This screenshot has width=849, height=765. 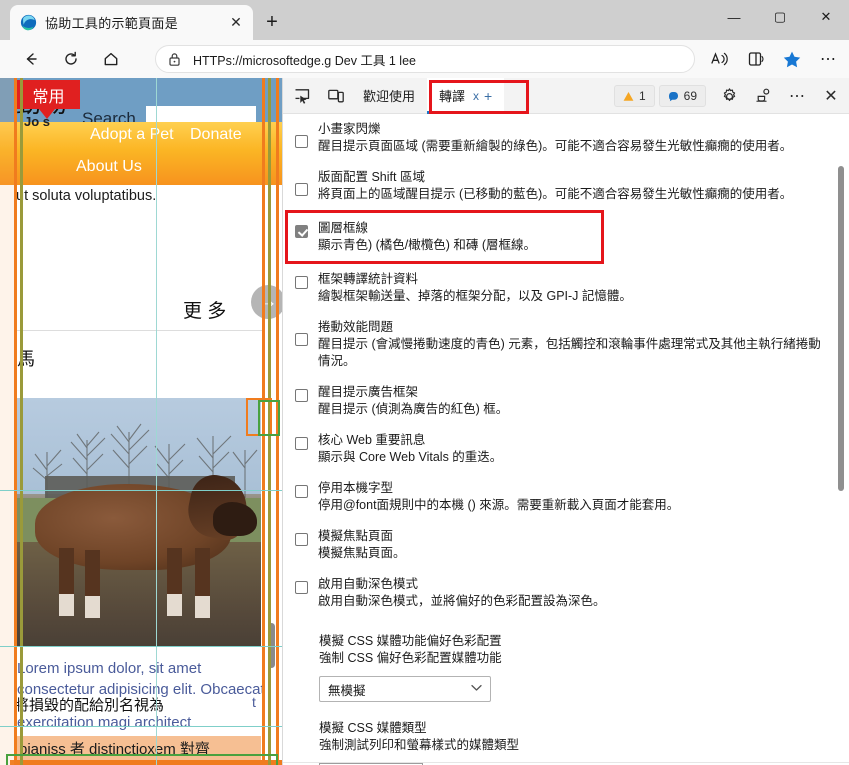 What do you see at coordinates (720, 59) in the screenshot?
I see `read-aloud-icon` at bounding box center [720, 59].